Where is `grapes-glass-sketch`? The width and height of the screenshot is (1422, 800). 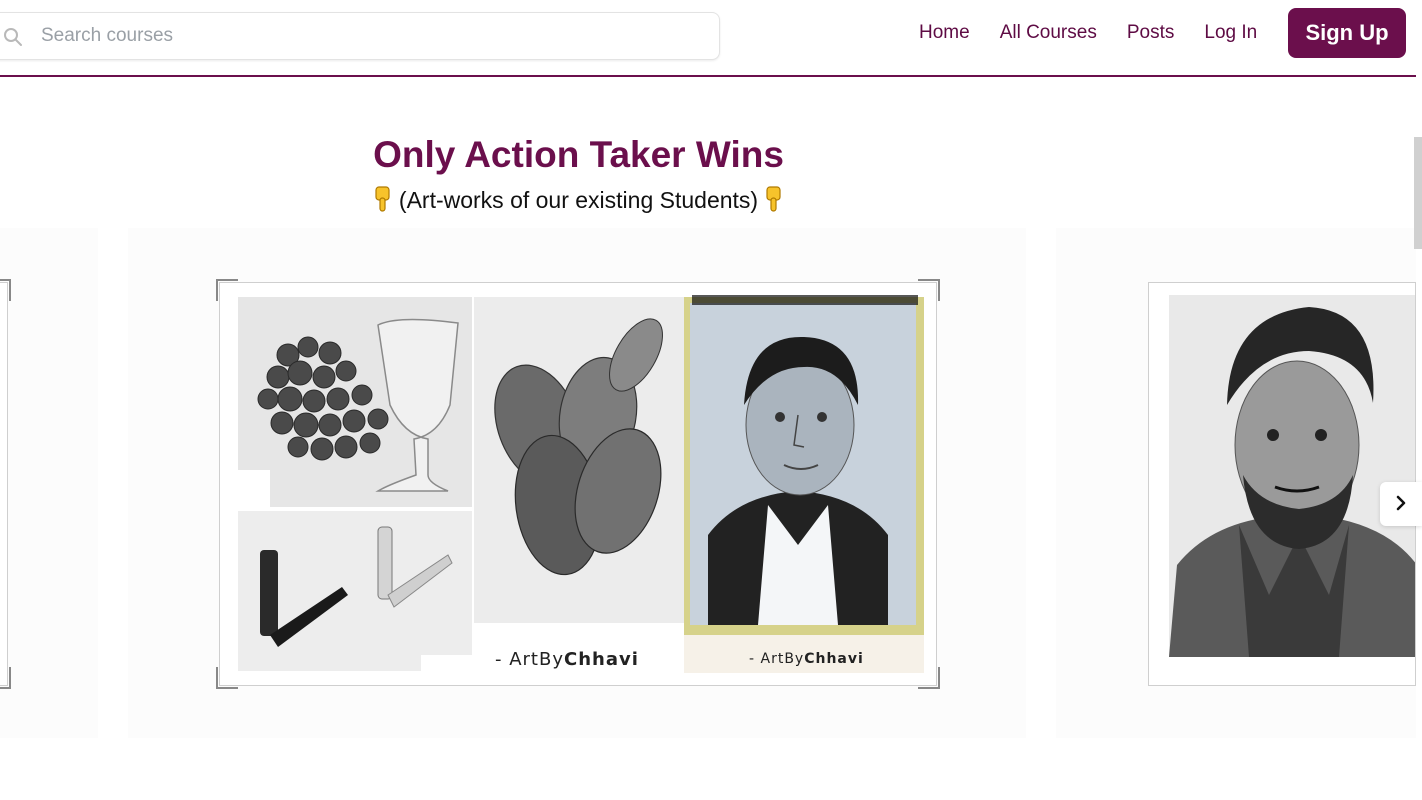 grapes-glass-sketch is located at coordinates (355, 402).